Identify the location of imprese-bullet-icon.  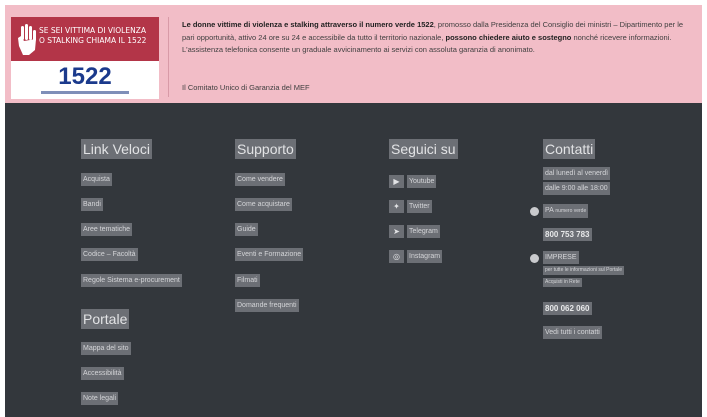
(534, 258).